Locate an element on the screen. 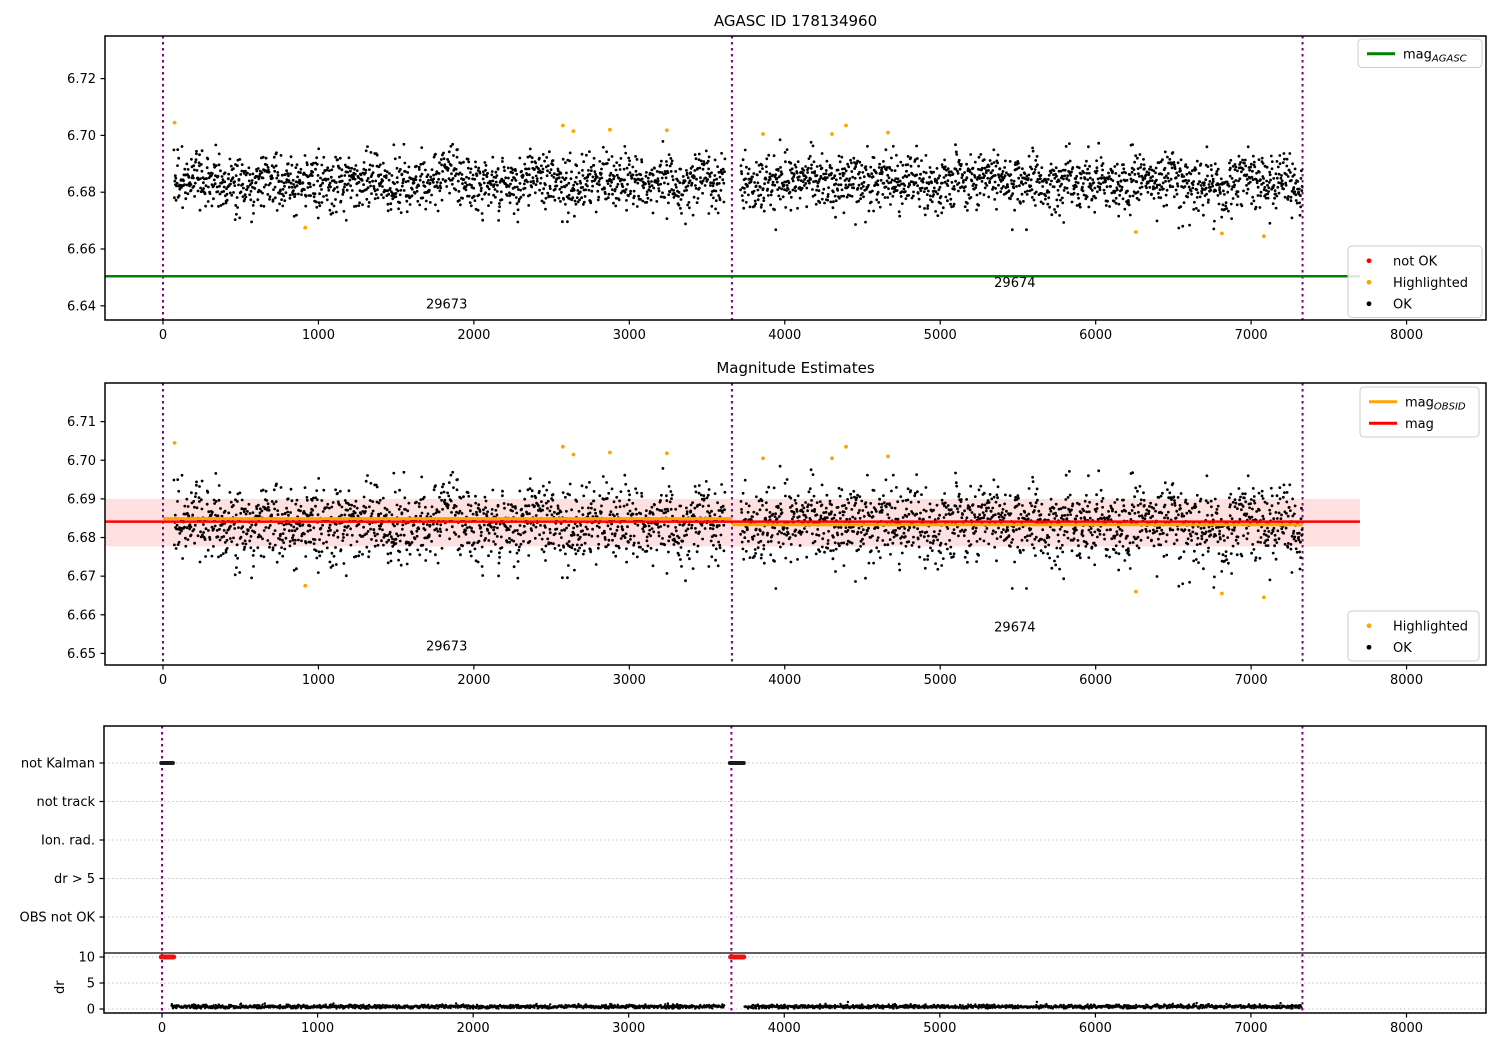  dr-tick-label: 5 is located at coordinates (91, 984).